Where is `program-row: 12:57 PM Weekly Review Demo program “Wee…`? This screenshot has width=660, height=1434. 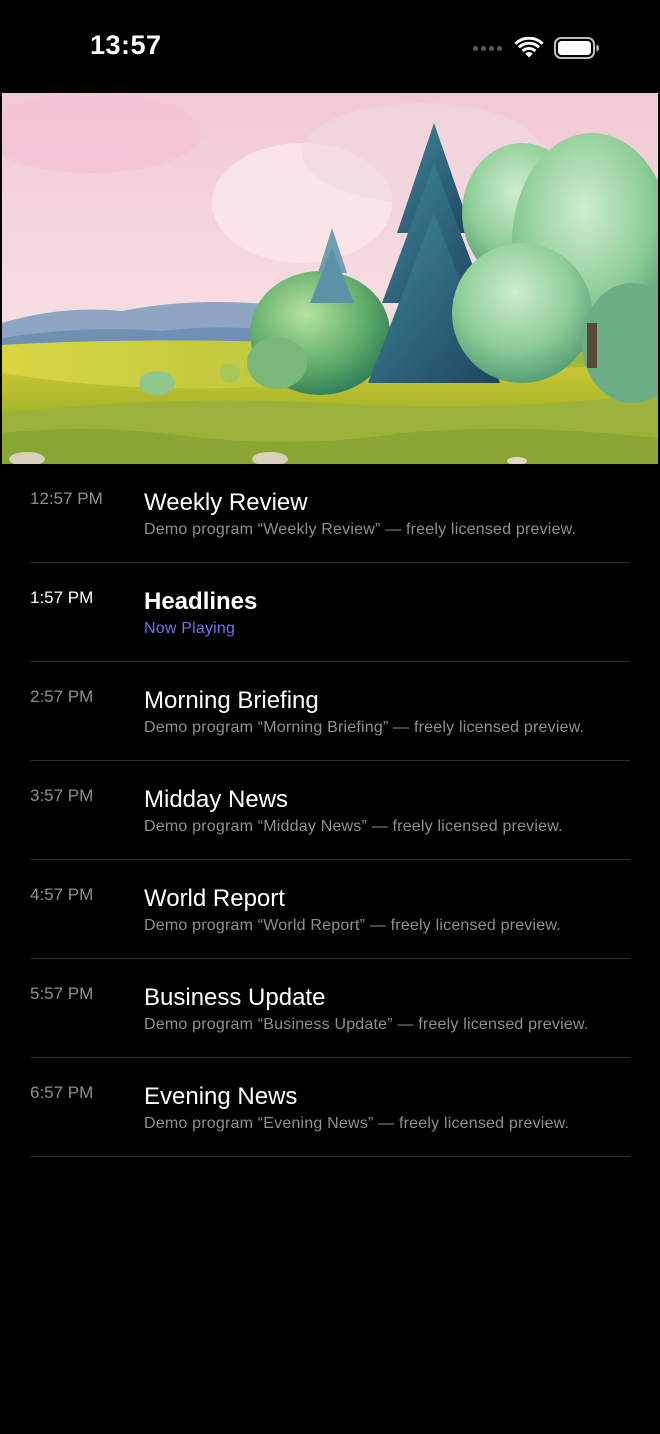
program-row: 12:57 PM Weekly Review Demo program “Wee… is located at coordinates (330, 513).